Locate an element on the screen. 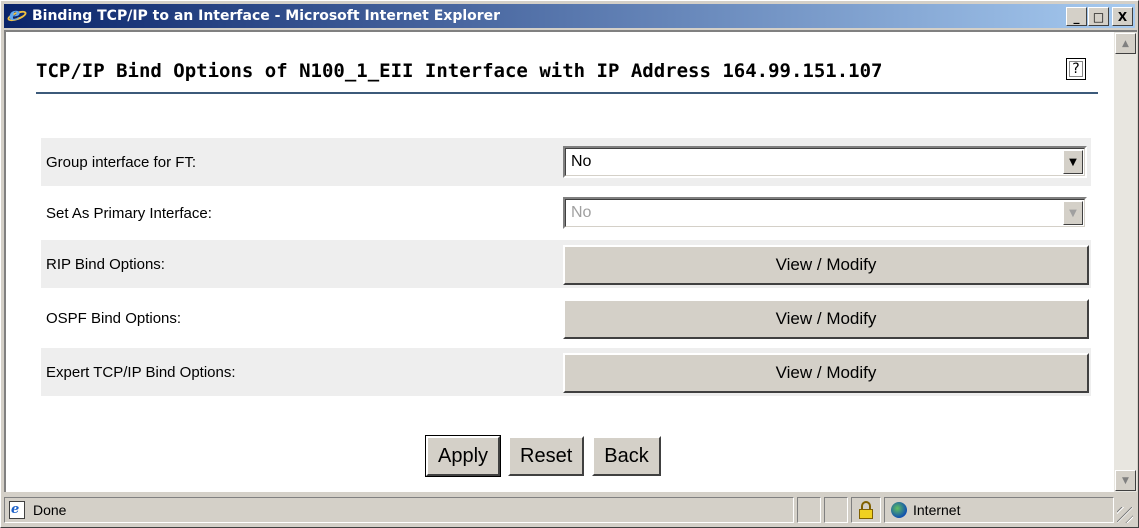 The image size is (1139, 528). internet-explorer-icon: e is located at coordinates (17, 15).